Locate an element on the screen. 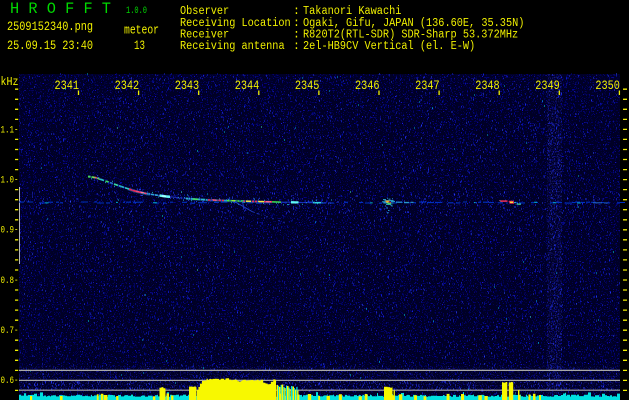 Image resolution: width=629 pixels, height=400 pixels. svg-text: 2el-HB9CV Vertical (el. E-W) is located at coordinates (389, 46).